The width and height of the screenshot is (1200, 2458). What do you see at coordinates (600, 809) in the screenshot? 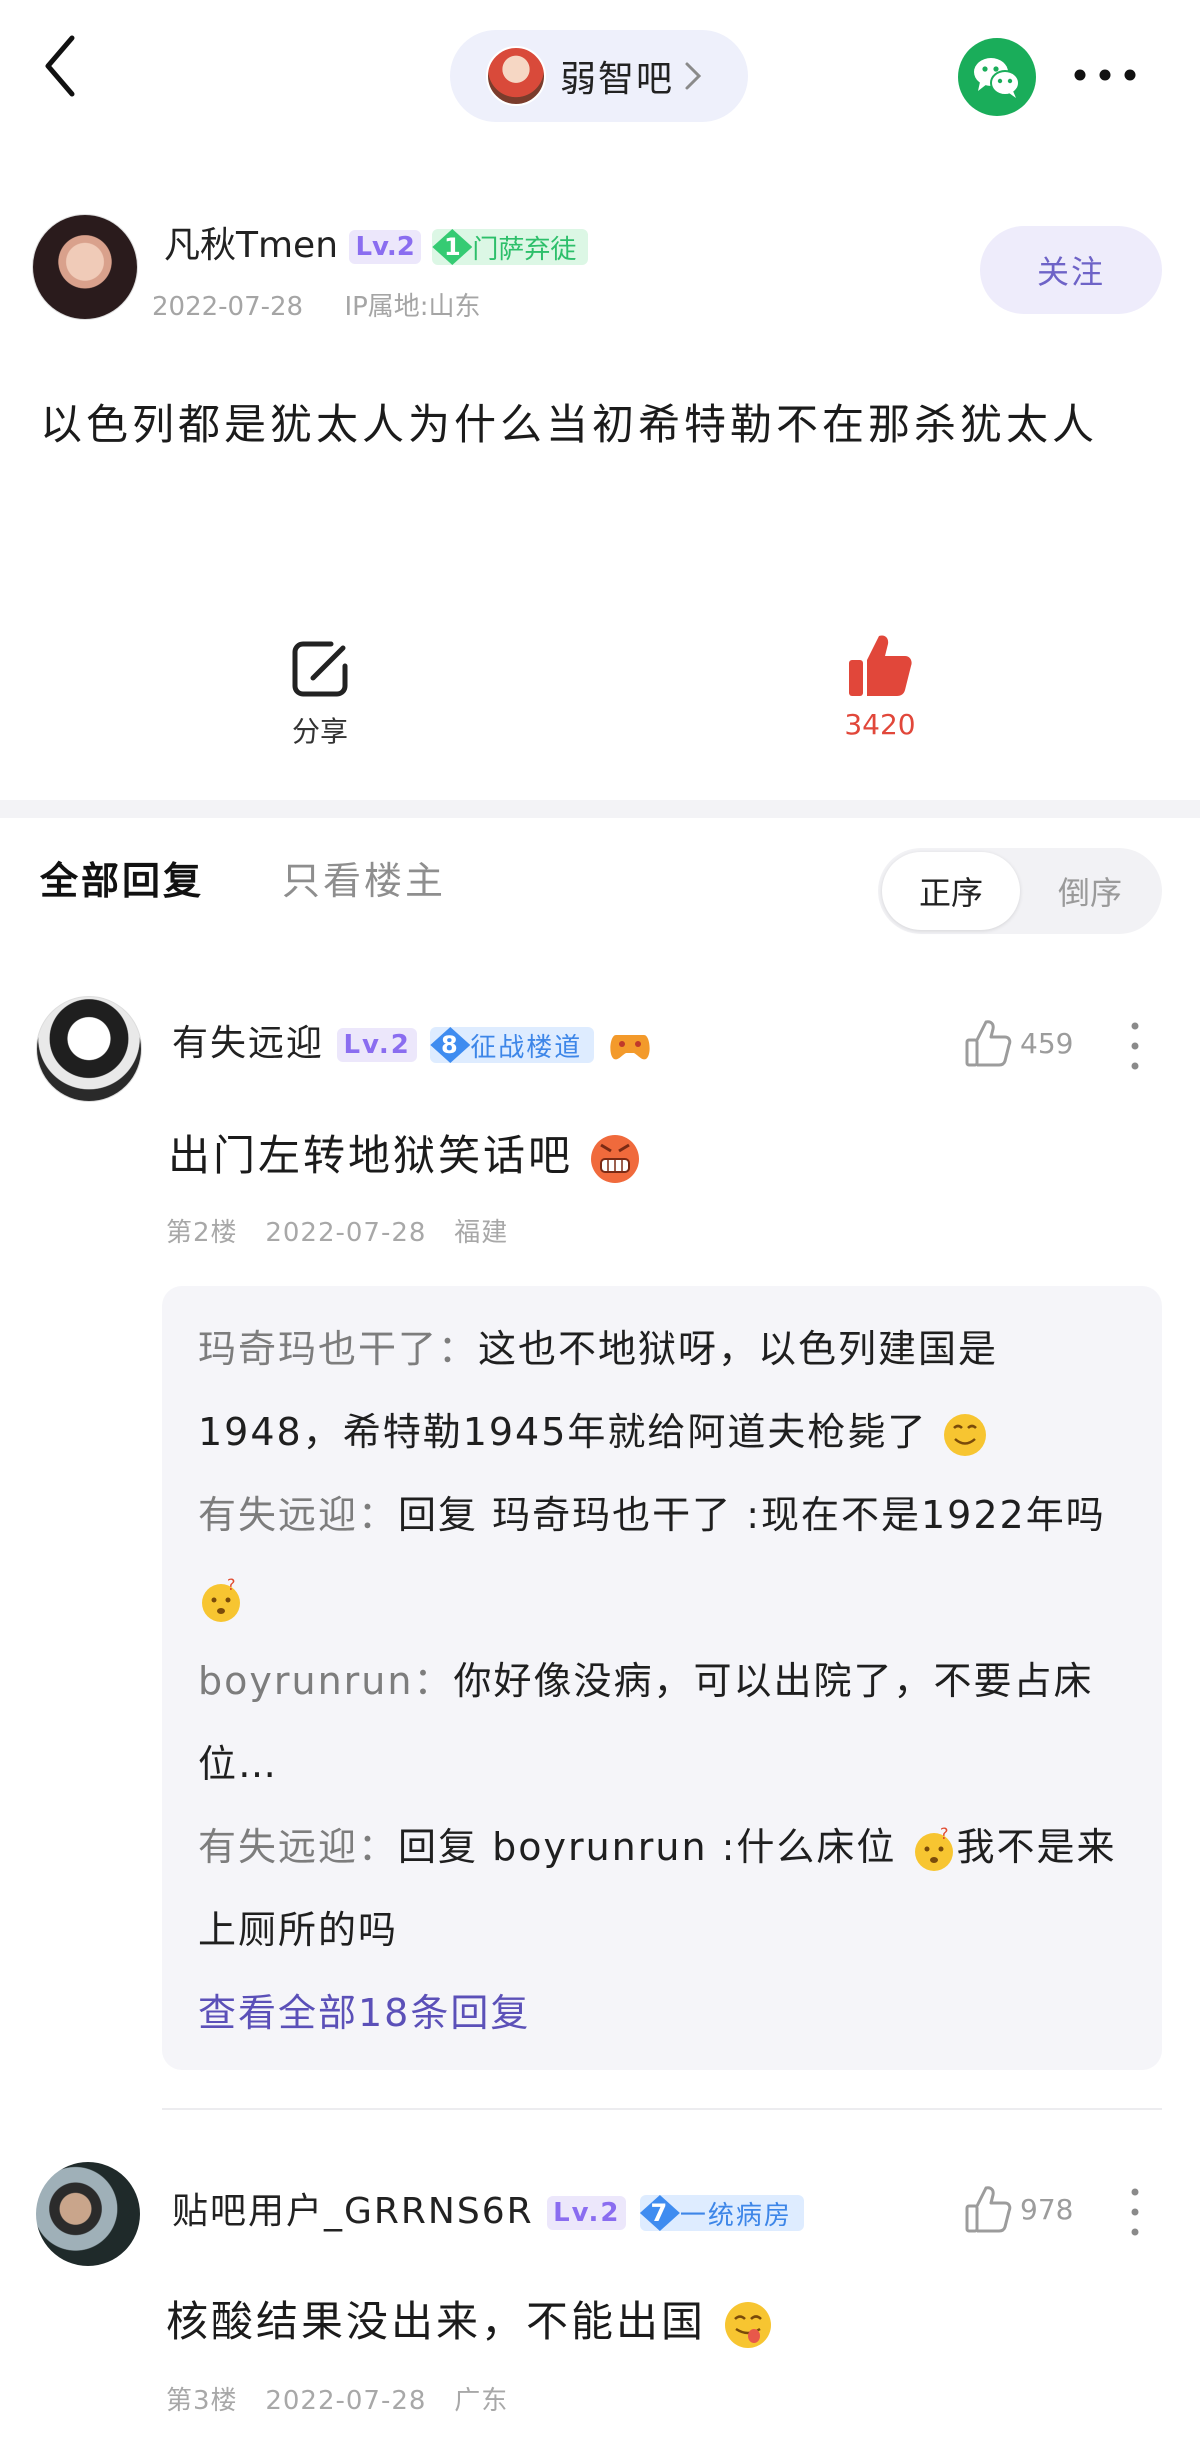
I see `section-divider` at bounding box center [600, 809].